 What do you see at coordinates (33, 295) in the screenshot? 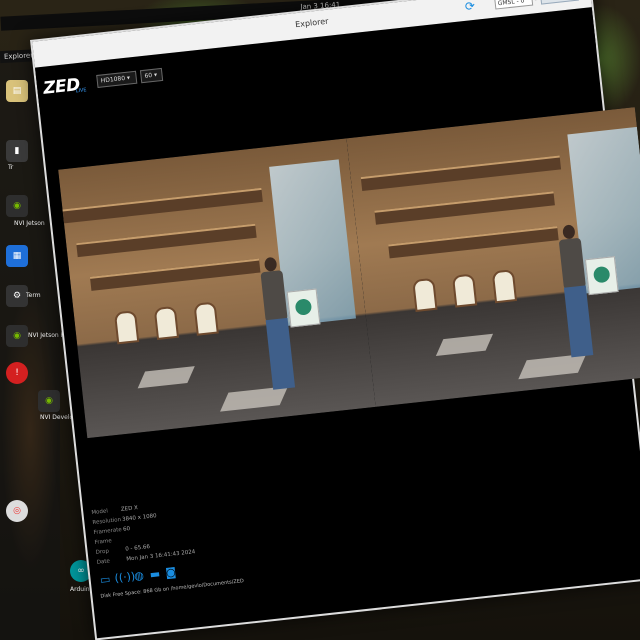
I see `dock-label-4: Term` at bounding box center [33, 295].